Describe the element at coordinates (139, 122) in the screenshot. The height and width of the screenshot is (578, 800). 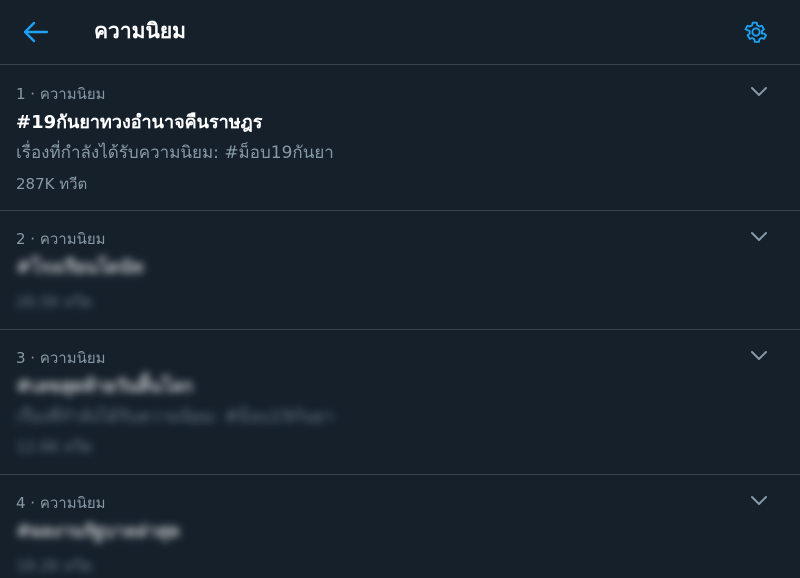
I see `trend-name: #19กันยาทวงอำนาจคืนราษฎร` at that location.